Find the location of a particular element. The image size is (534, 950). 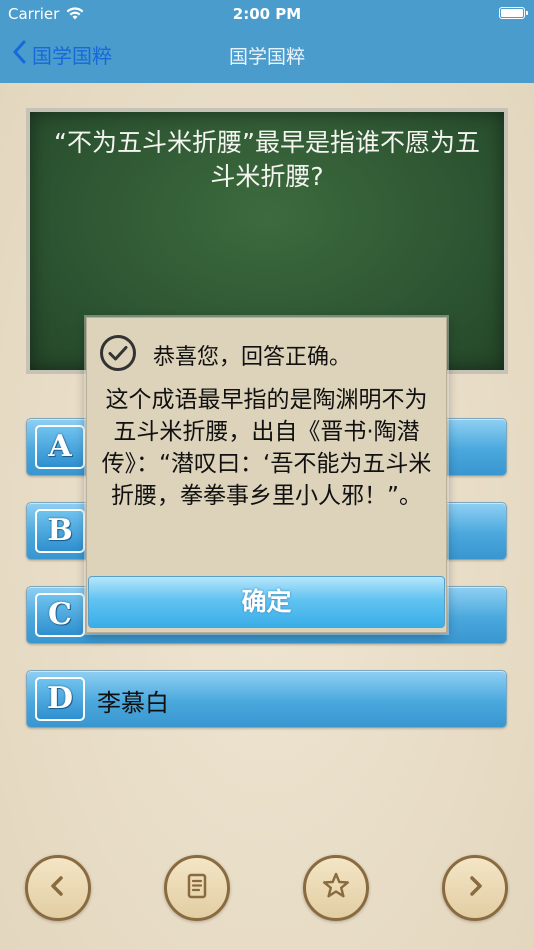

status-bar: Carrier 2:00 PM is located at coordinates (267, 14).